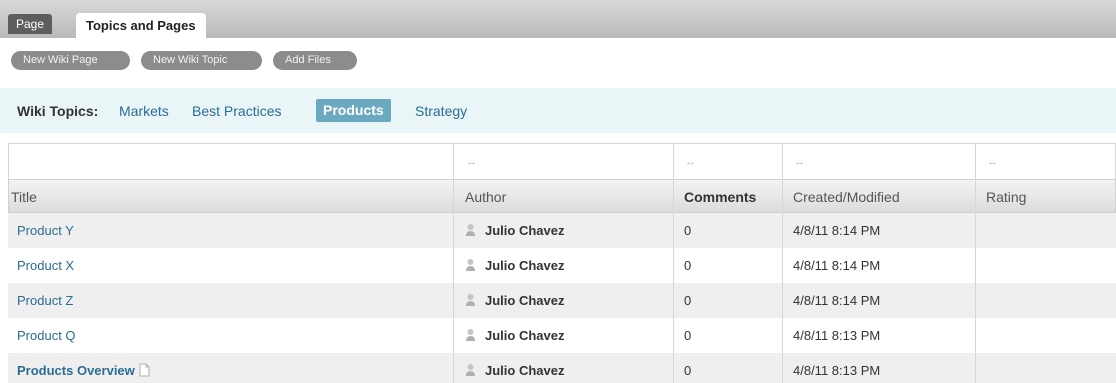 The width and height of the screenshot is (1116, 383). Describe the element at coordinates (141, 25) in the screenshot. I see `tab-topics-and-pages: Topics and Pages` at that location.